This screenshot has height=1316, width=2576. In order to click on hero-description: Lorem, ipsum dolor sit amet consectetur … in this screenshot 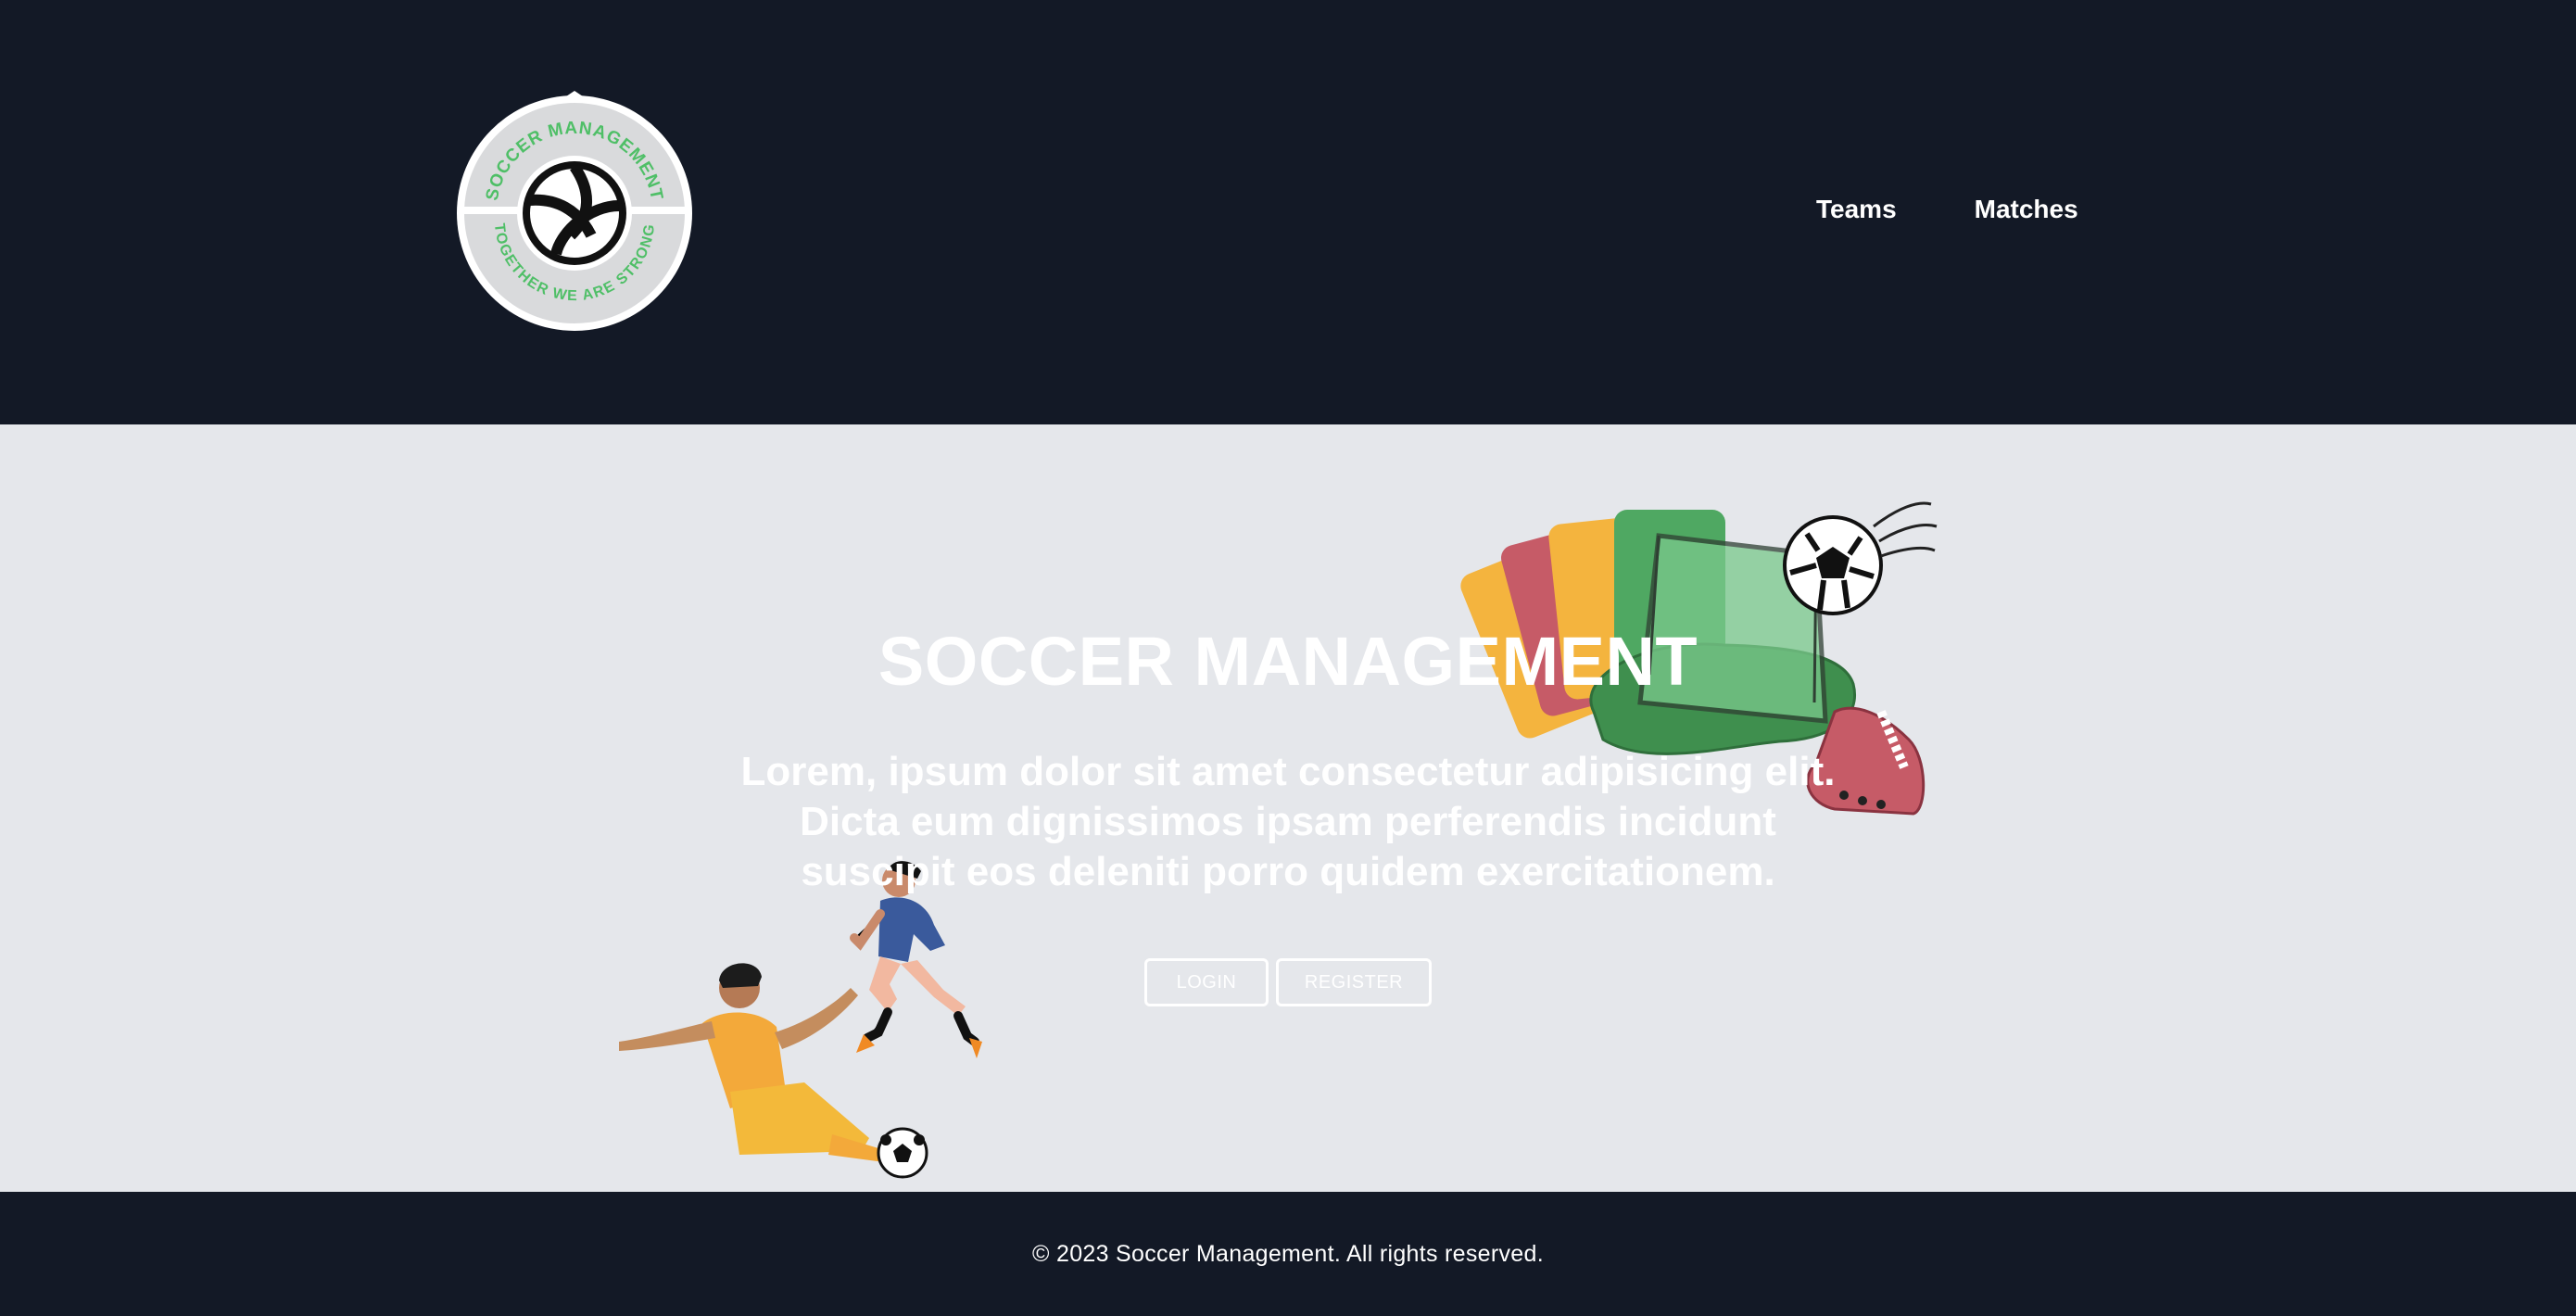, I will do `click(1288, 821)`.